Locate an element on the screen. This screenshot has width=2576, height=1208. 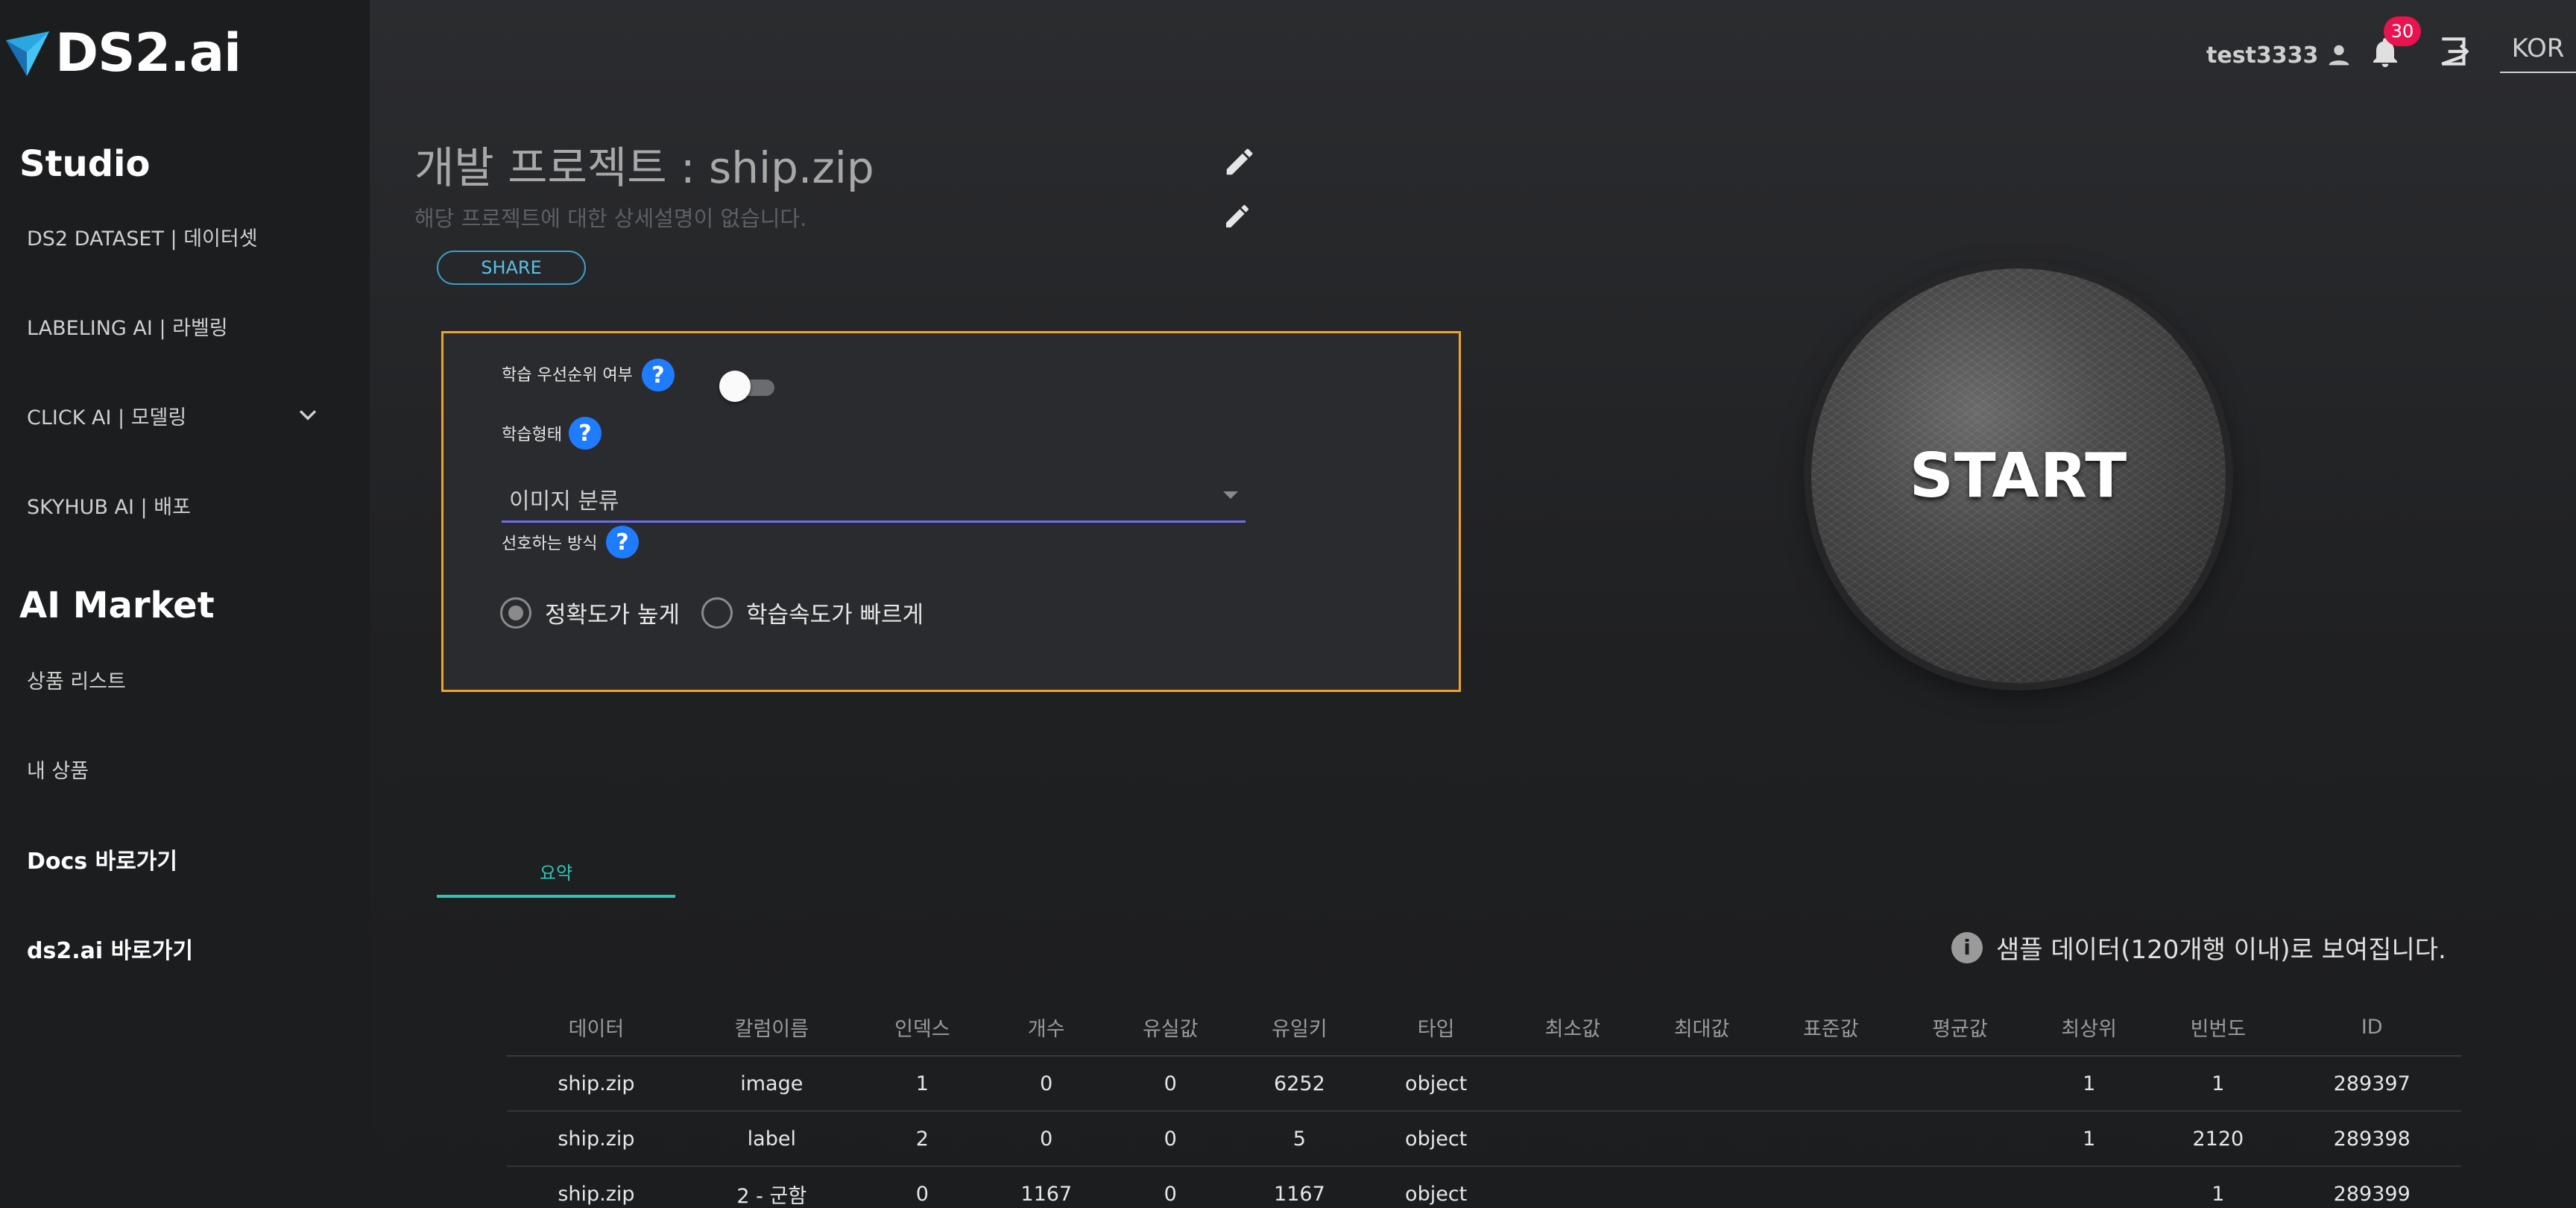
start-label: START is located at coordinates (2018, 476).